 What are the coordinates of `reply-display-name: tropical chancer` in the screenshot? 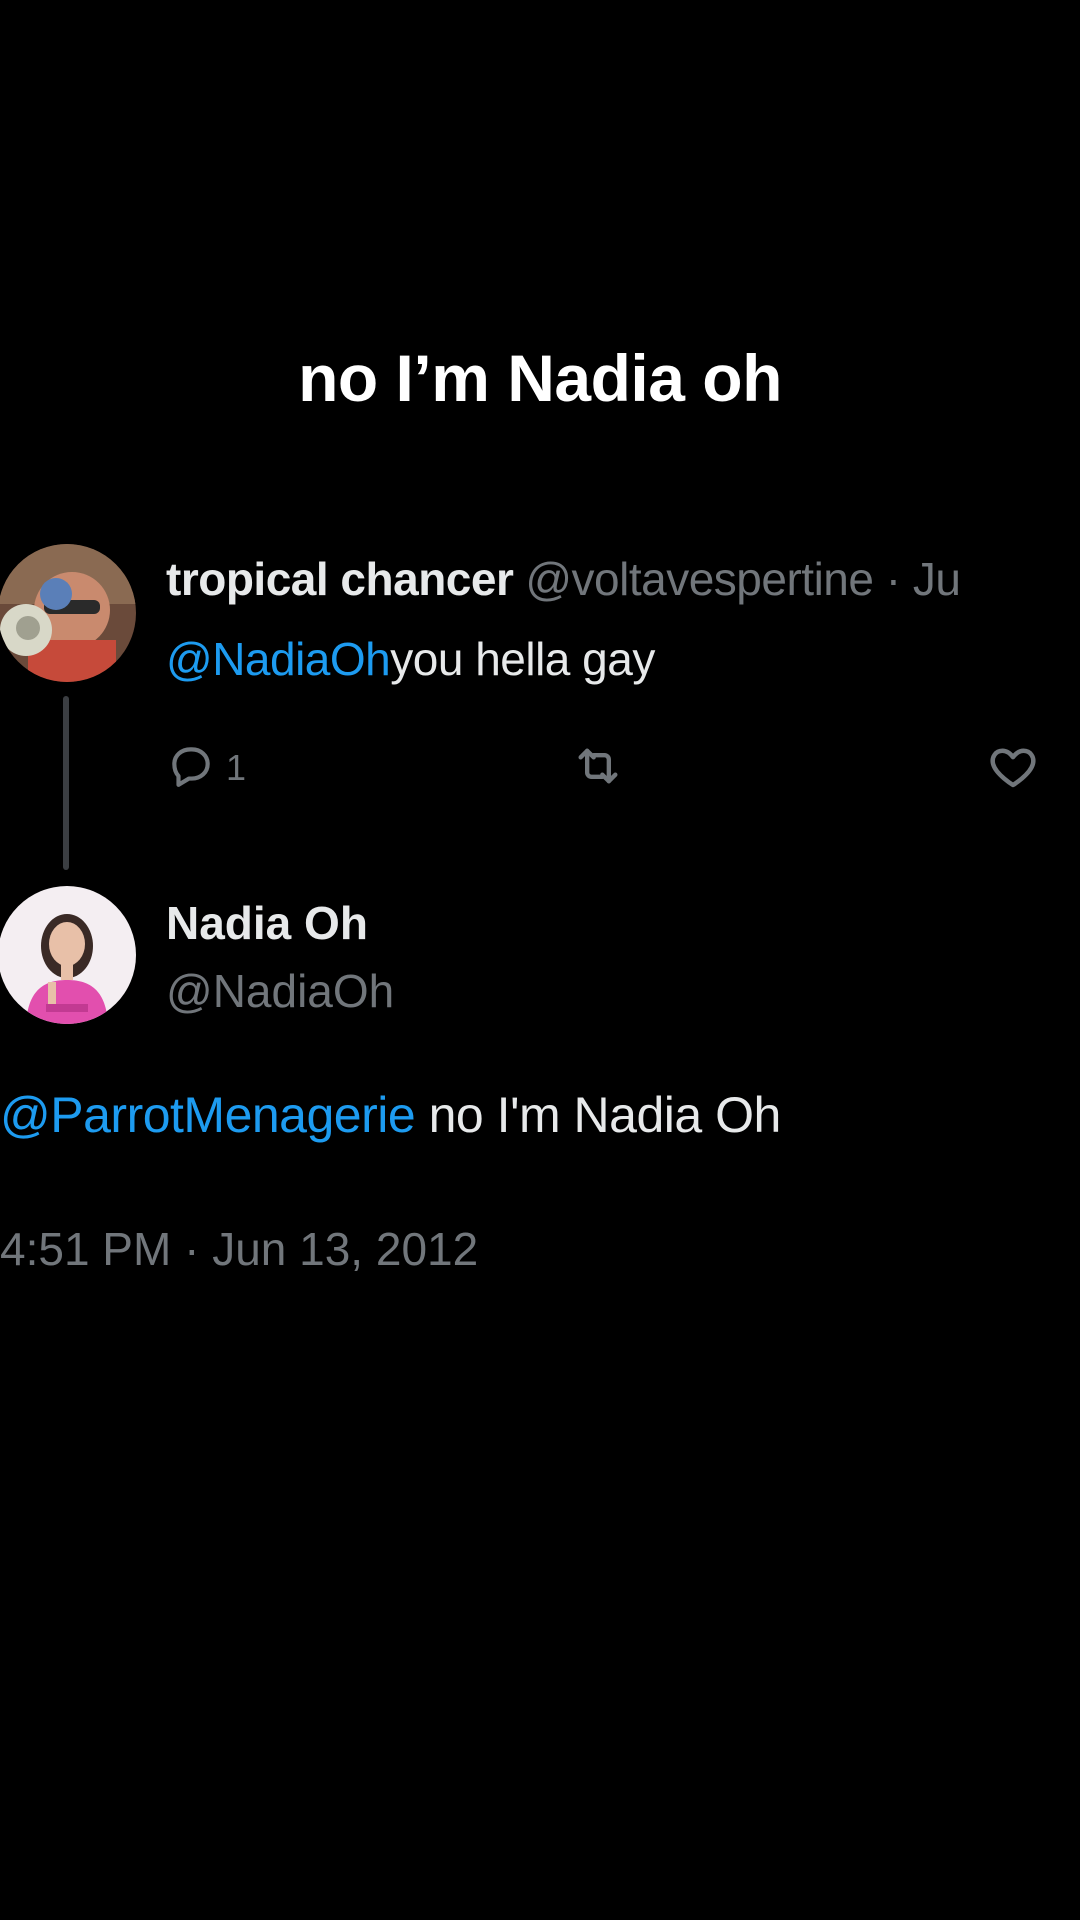 It's located at (340, 579).